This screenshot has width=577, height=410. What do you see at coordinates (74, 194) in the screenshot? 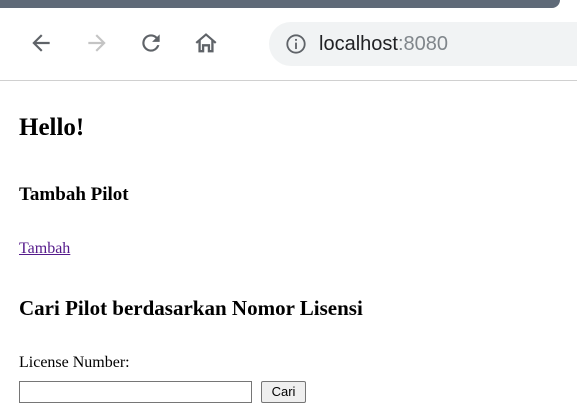
I see `add-pilot-heading: Tambah Pilot` at bounding box center [74, 194].